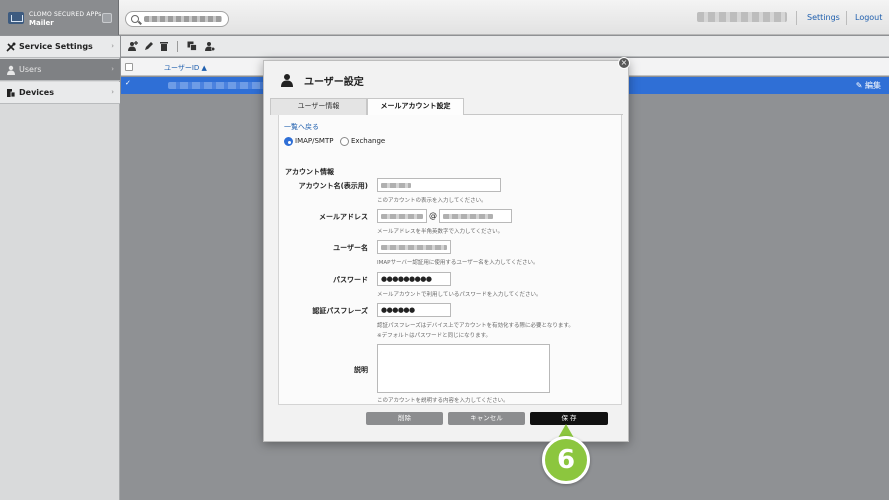  Describe the element at coordinates (56, 46) in the screenshot. I see `sidebar-item-label: Service Settings` at that location.